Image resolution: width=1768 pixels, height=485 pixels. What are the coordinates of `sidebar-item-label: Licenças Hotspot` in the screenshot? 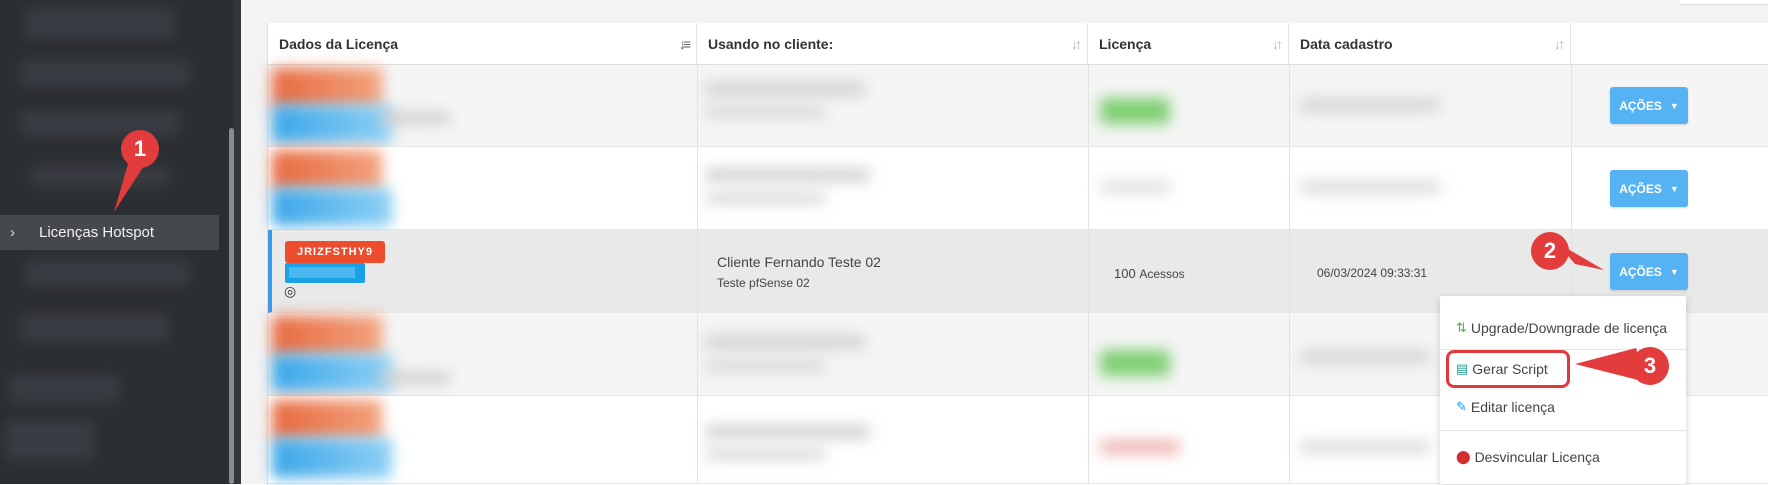 It's located at (97, 232).